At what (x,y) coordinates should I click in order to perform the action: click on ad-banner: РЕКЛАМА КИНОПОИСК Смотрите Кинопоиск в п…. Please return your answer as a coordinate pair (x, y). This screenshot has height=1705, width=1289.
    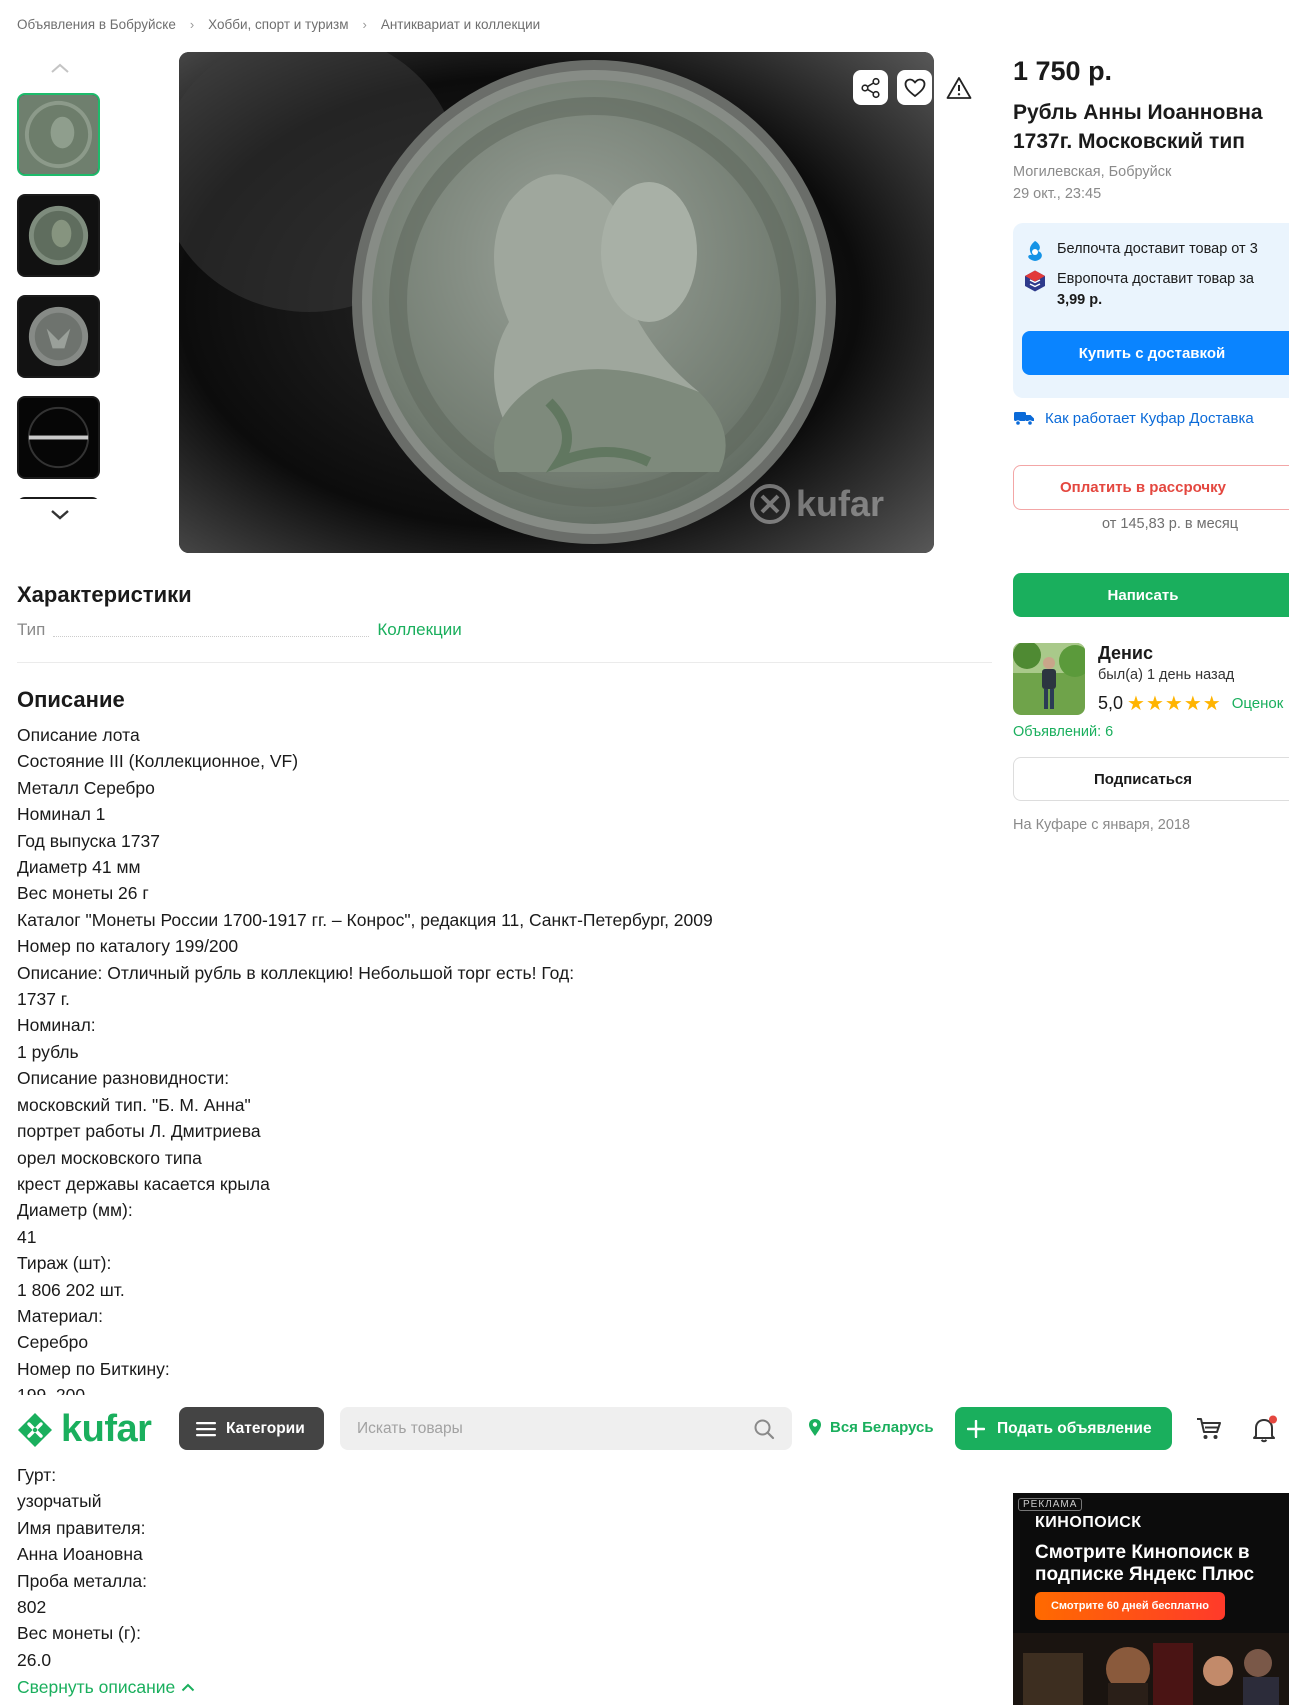
    Looking at the image, I should click on (1151, 1599).